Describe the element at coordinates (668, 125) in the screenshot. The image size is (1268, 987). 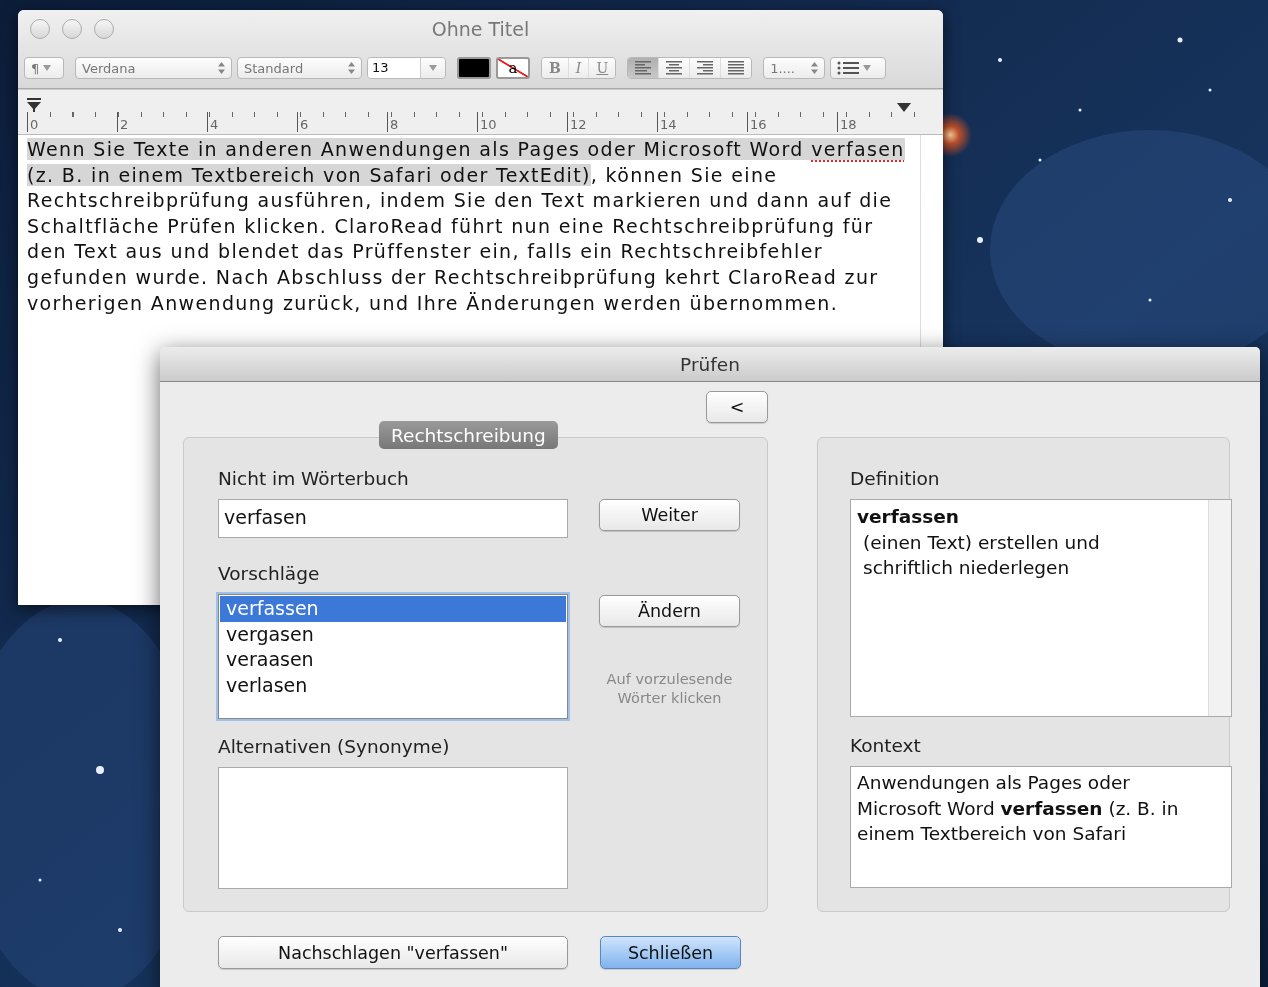
I see `ruler-number: 14` at that location.